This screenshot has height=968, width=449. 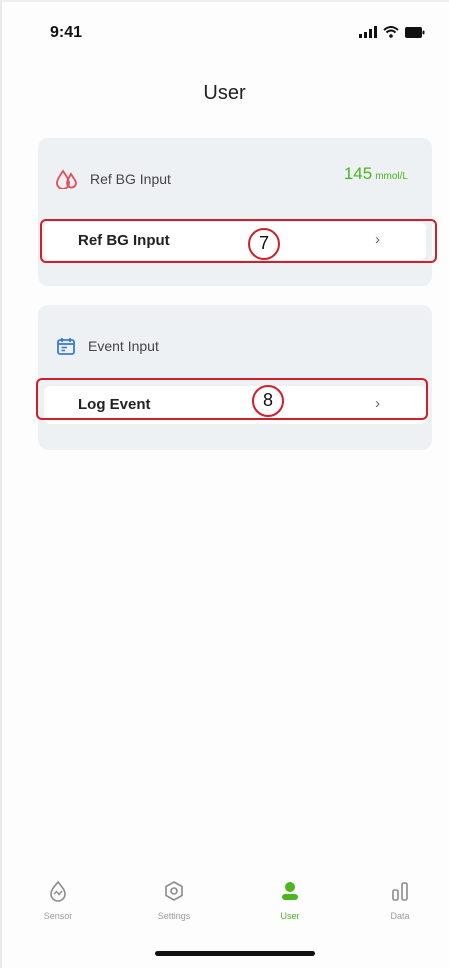 What do you see at coordinates (235, 212) in the screenshot?
I see `ref-bg-card: Ref BG Input 145 mmol/L Ref BG Input ›` at bounding box center [235, 212].